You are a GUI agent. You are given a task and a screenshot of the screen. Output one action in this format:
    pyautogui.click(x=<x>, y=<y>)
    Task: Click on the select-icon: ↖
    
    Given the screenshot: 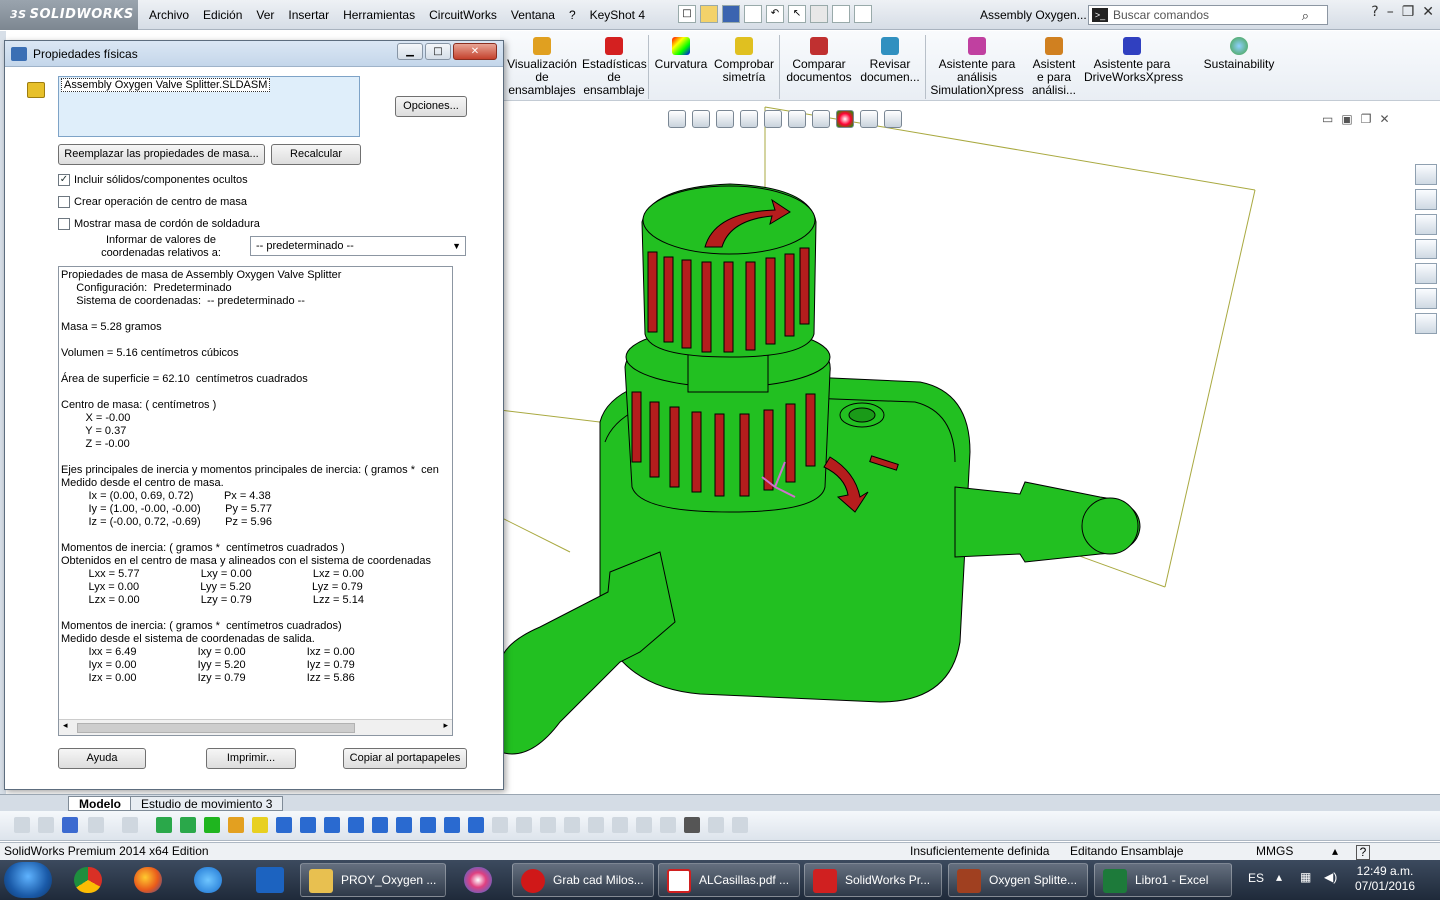 What is the action you would take?
    pyautogui.click(x=797, y=14)
    